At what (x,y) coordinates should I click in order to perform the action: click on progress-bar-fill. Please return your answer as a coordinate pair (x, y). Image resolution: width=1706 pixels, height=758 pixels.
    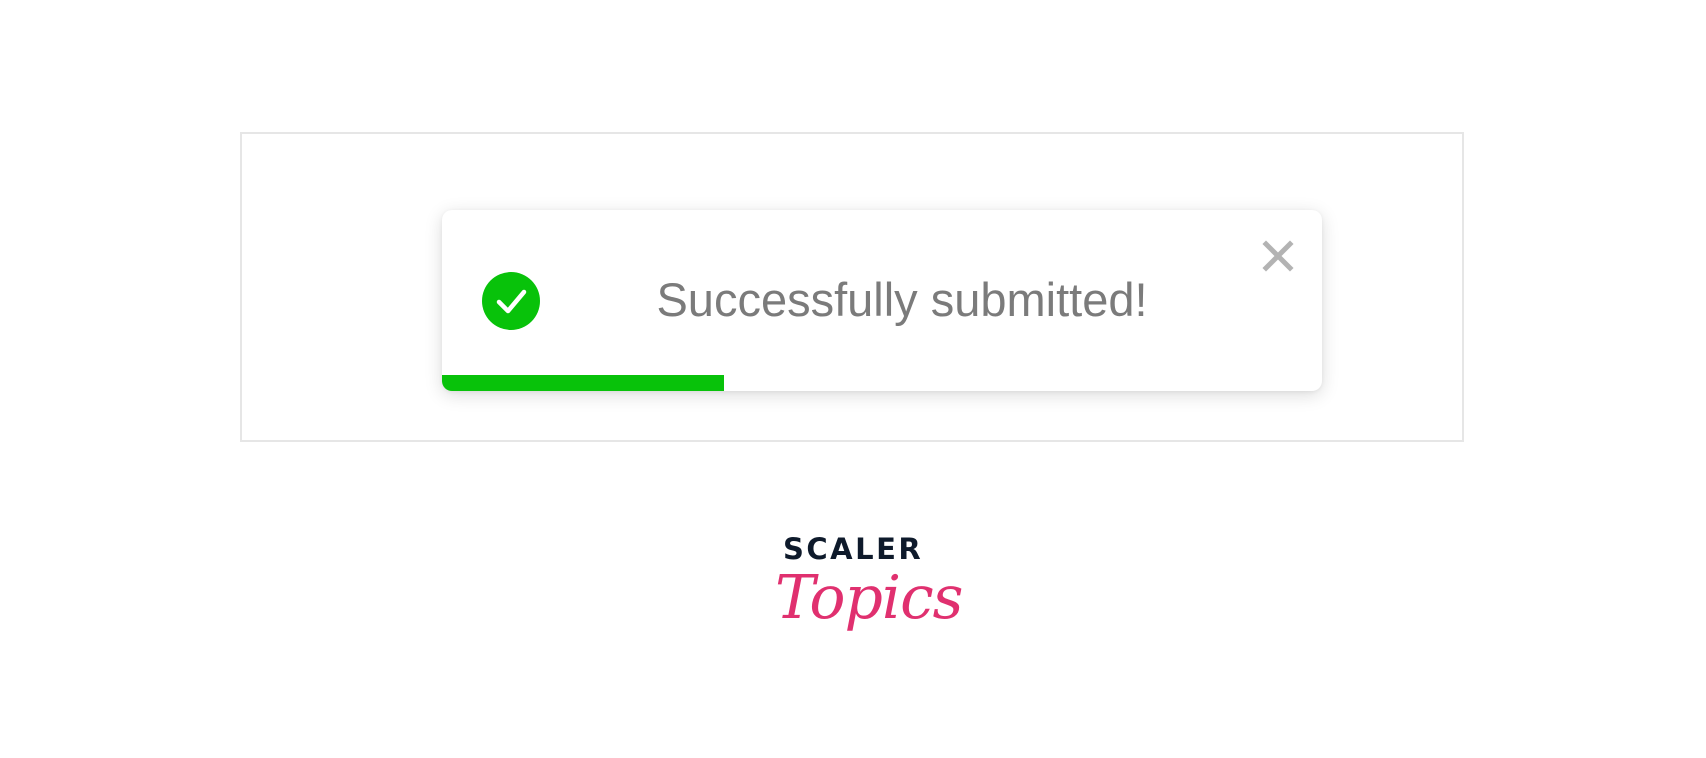
    Looking at the image, I should click on (583, 383).